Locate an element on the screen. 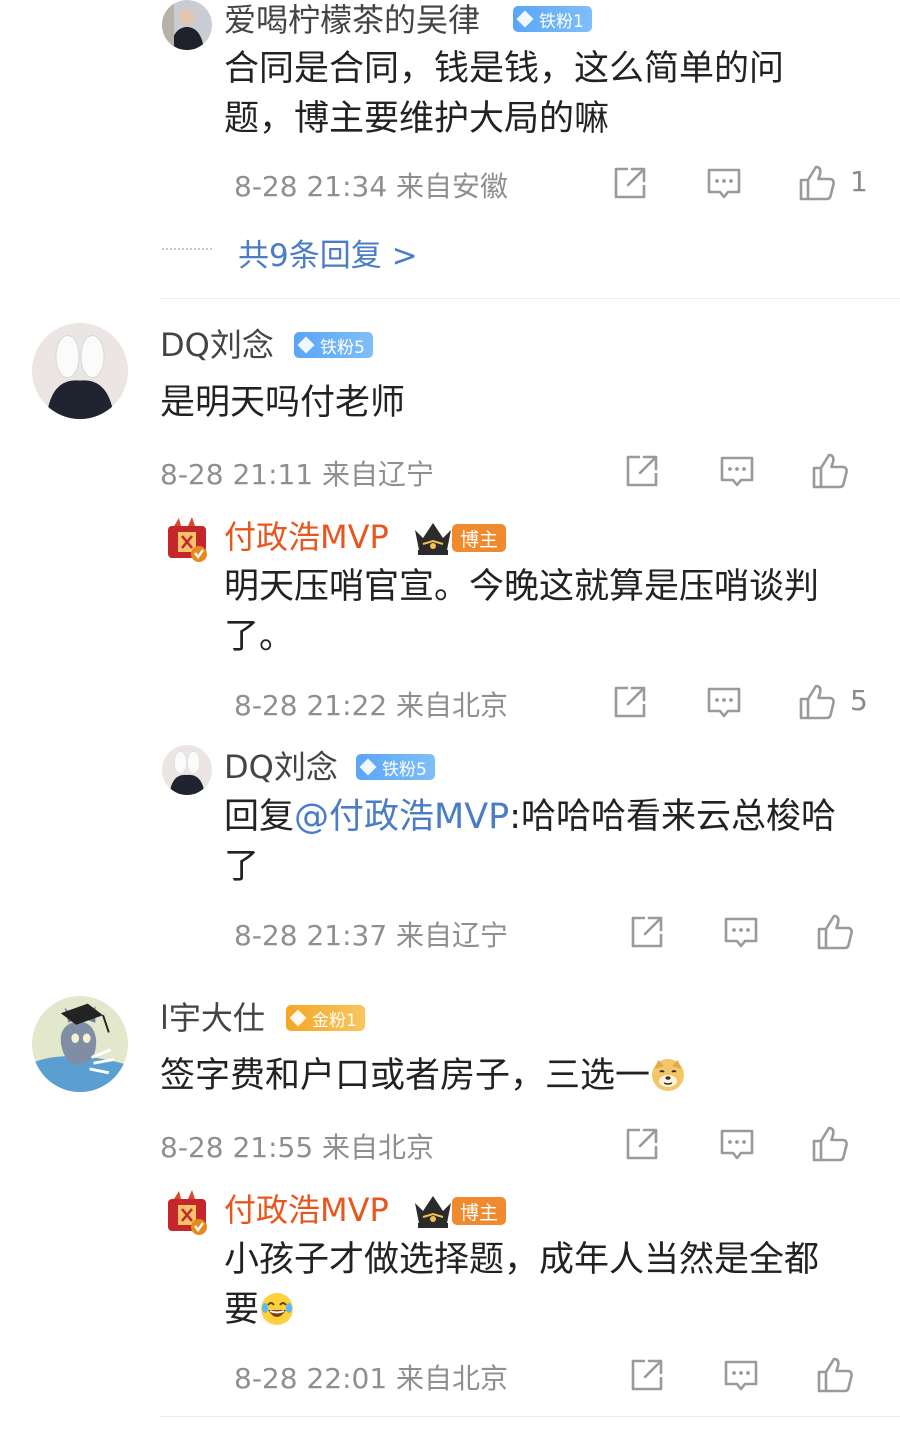 This screenshot has height=1441, width=900. like-count: 1 is located at coordinates (859, 181).